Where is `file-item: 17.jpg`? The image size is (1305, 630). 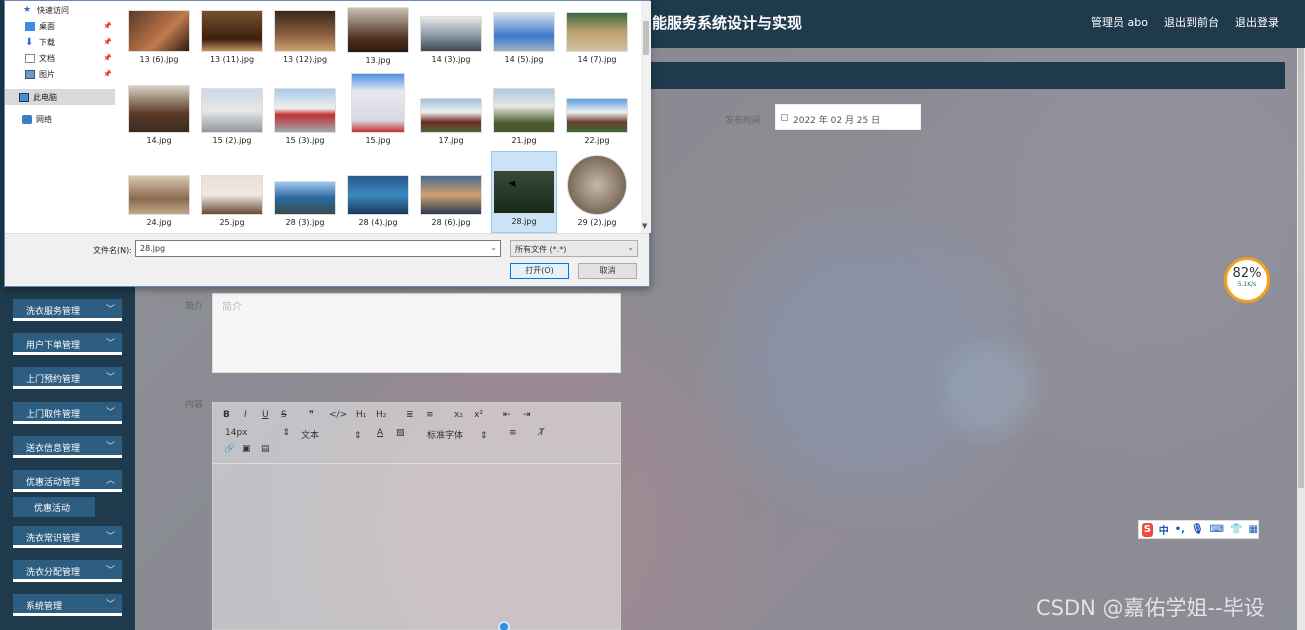
file-item: 17.jpg is located at coordinates (451, 121).